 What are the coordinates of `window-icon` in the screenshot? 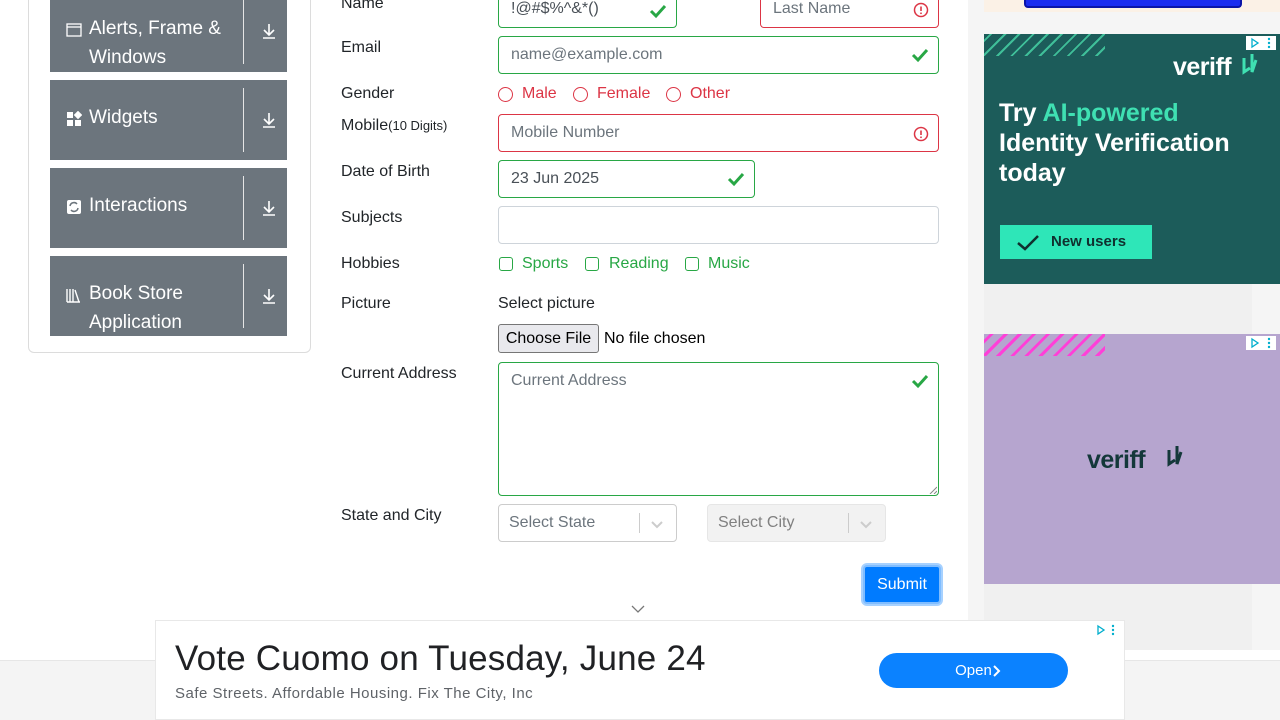 It's located at (74, 30).